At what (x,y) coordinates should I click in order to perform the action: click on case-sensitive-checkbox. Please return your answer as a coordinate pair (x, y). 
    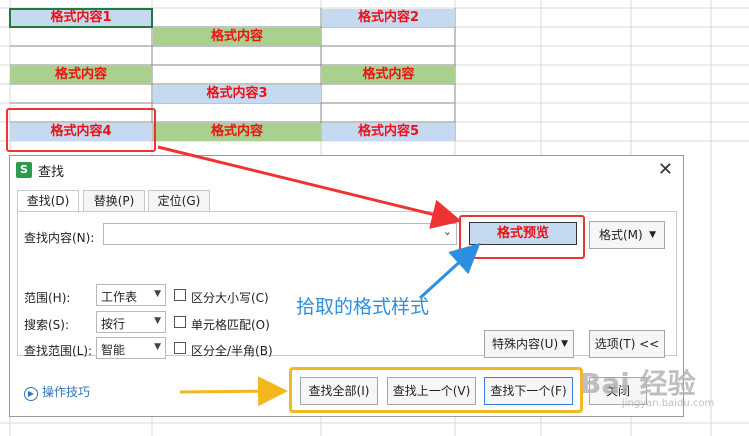
    Looking at the image, I should click on (180, 295).